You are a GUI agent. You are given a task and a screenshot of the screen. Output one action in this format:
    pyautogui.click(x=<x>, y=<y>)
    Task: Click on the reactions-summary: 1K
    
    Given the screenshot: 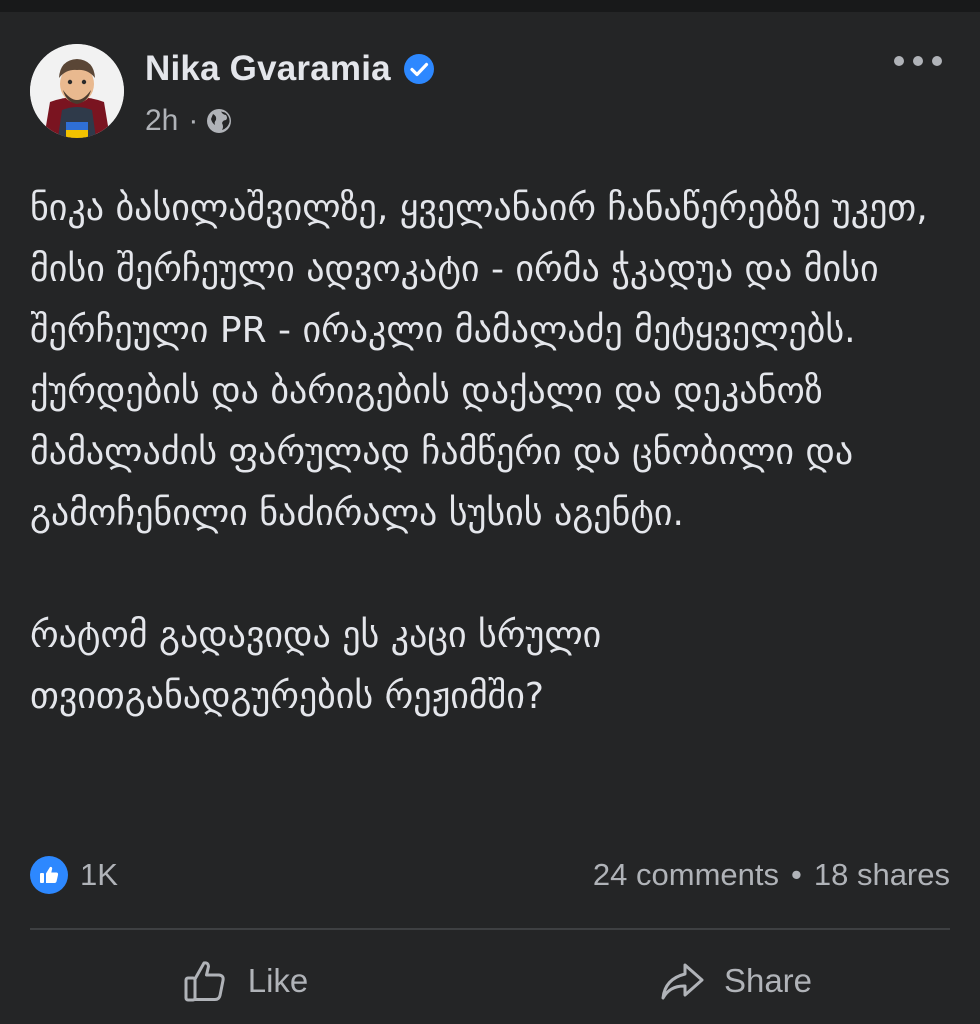 What is the action you would take?
    pyautogui.click(x=74, y=875)
    